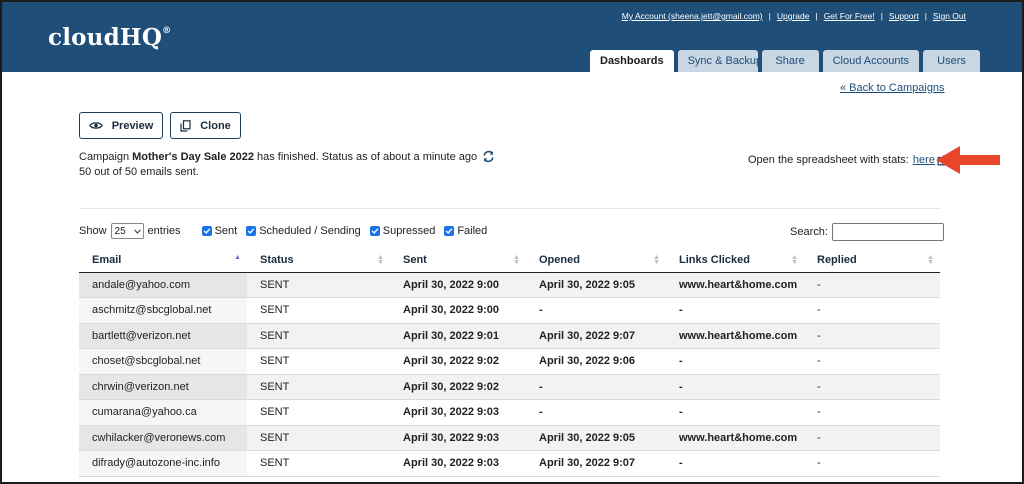  What do you see at coordinates (892, 88) in the screenshot?
I see `back-to-campaigns-link: « Back to Campaigns` at bounding box center [892, 88].